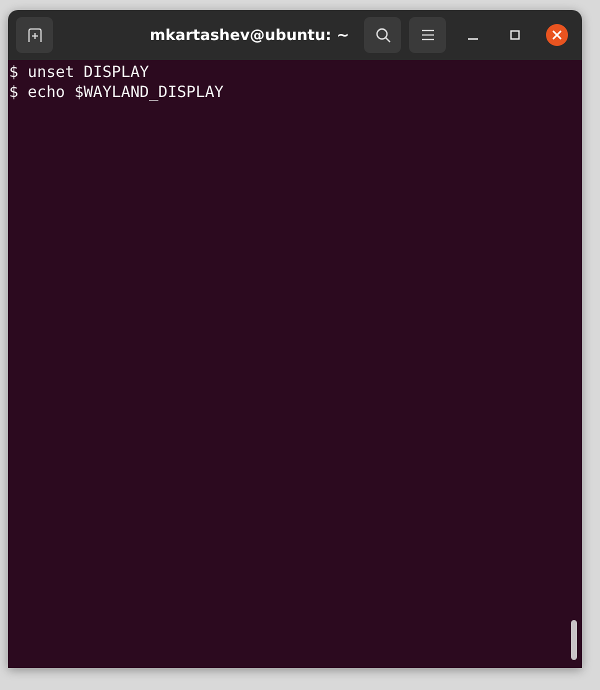 The width and height of the screenshot is (600, 690). I want to click on maximize-icon, so click(515, 35).